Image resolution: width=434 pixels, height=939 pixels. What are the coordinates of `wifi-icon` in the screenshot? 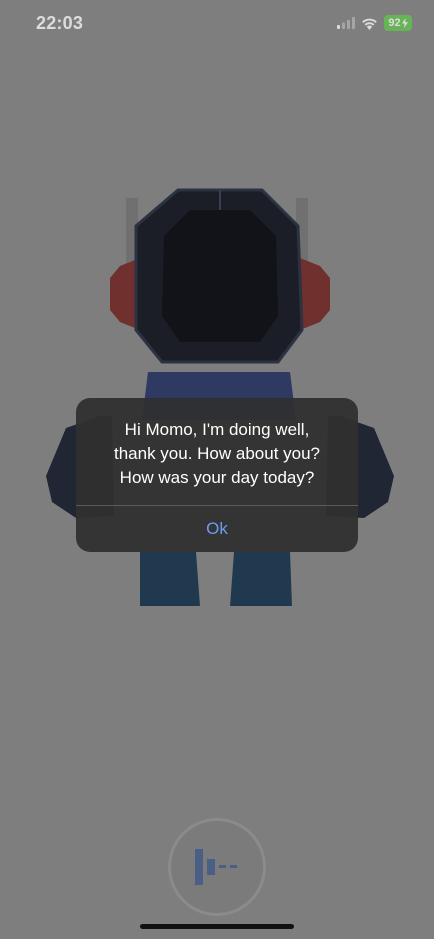 It's located at (369, 24).